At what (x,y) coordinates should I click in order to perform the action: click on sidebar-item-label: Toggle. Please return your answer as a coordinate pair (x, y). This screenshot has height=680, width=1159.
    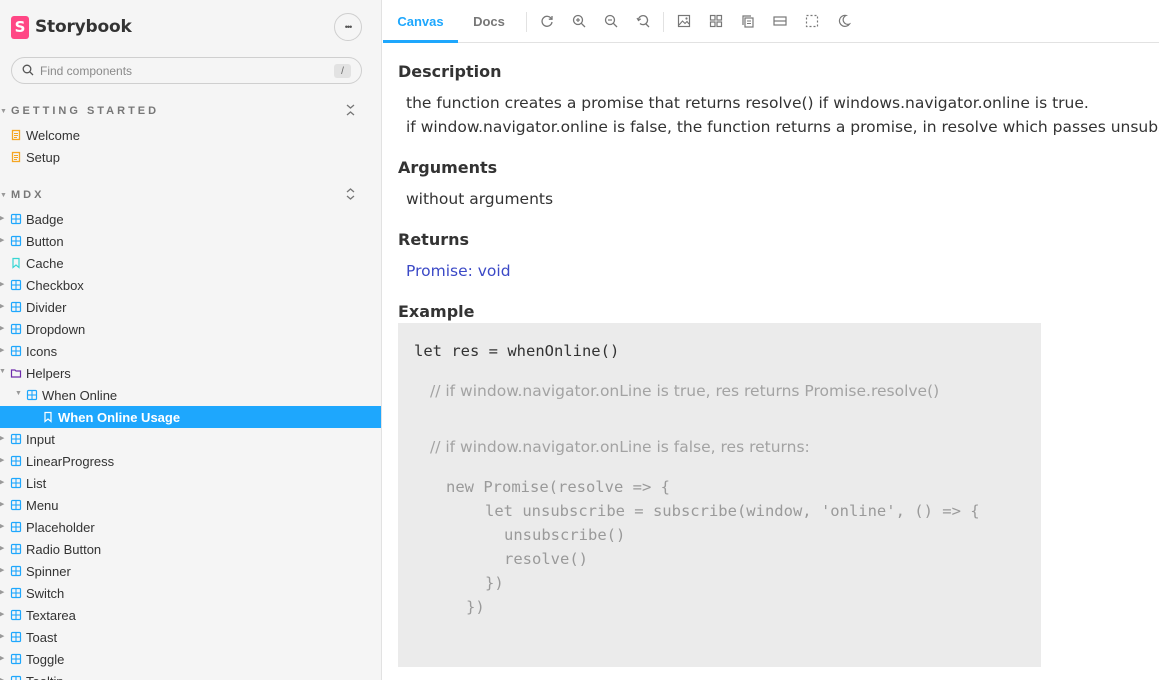
    Looking at the image, I should click on (45, 659).